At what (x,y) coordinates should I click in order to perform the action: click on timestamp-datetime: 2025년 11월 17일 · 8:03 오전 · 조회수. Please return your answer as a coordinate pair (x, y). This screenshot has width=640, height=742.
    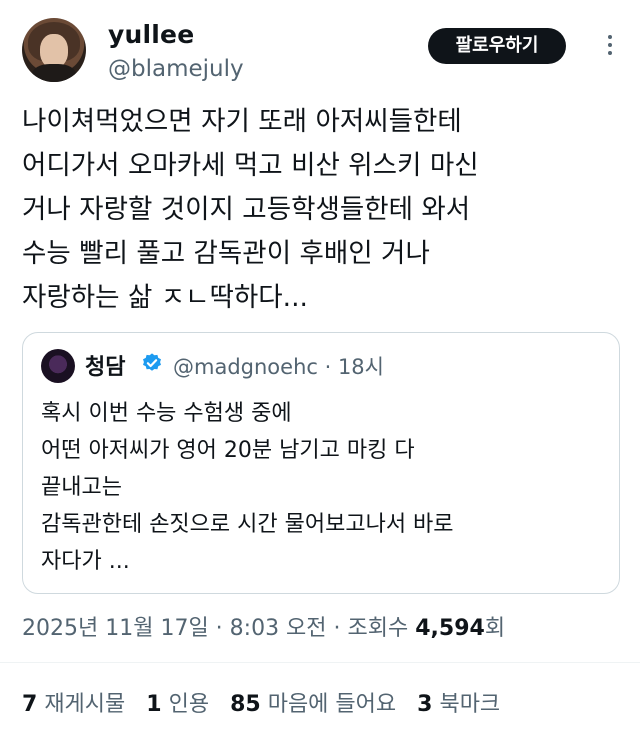
    Looking at the image, I should click on (218, 628).